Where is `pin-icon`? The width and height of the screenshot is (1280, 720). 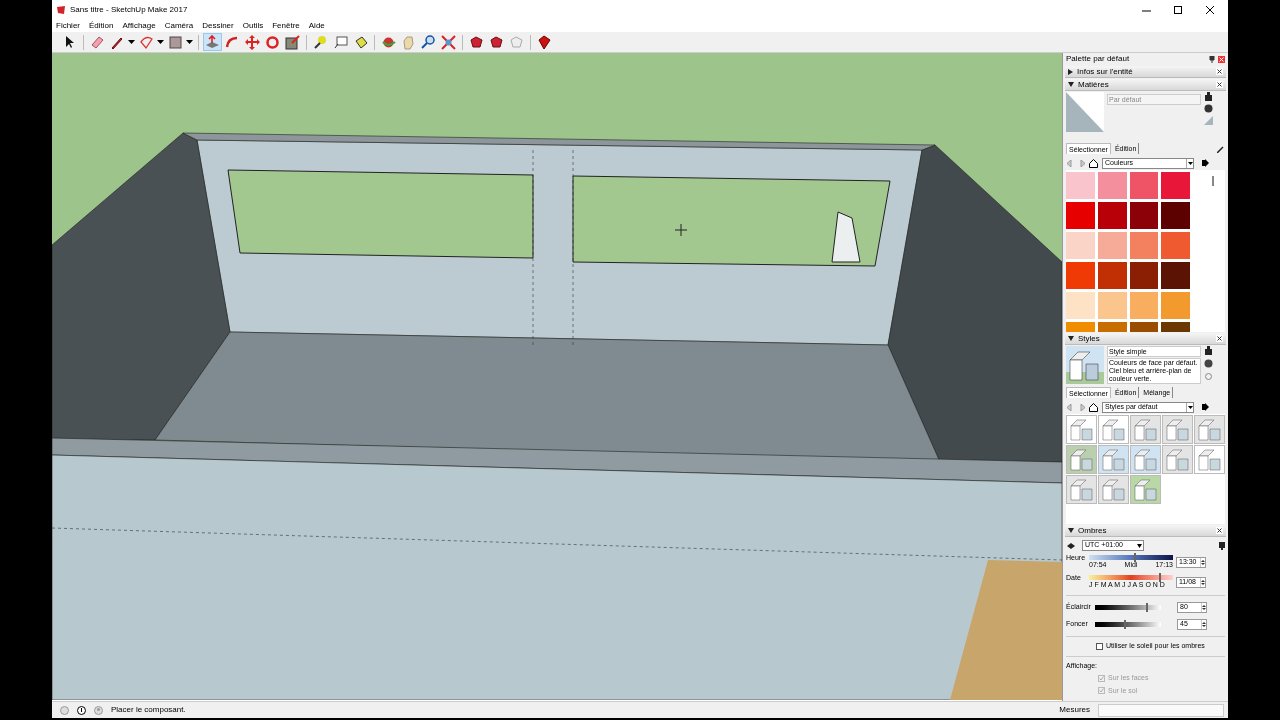
pin-icon is located at coordinates (1212, 59).